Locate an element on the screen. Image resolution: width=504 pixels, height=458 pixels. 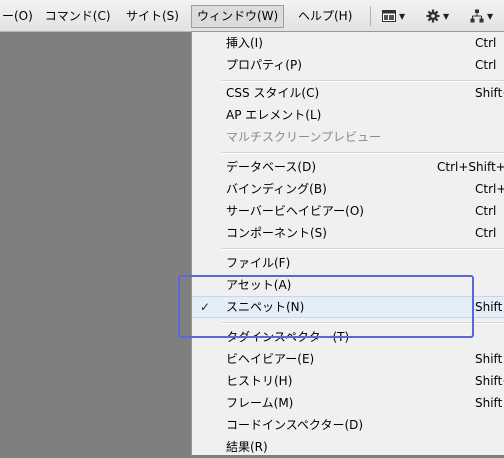
menu-item-label: AP エレメント(L) is located at coordinates (274, 115).